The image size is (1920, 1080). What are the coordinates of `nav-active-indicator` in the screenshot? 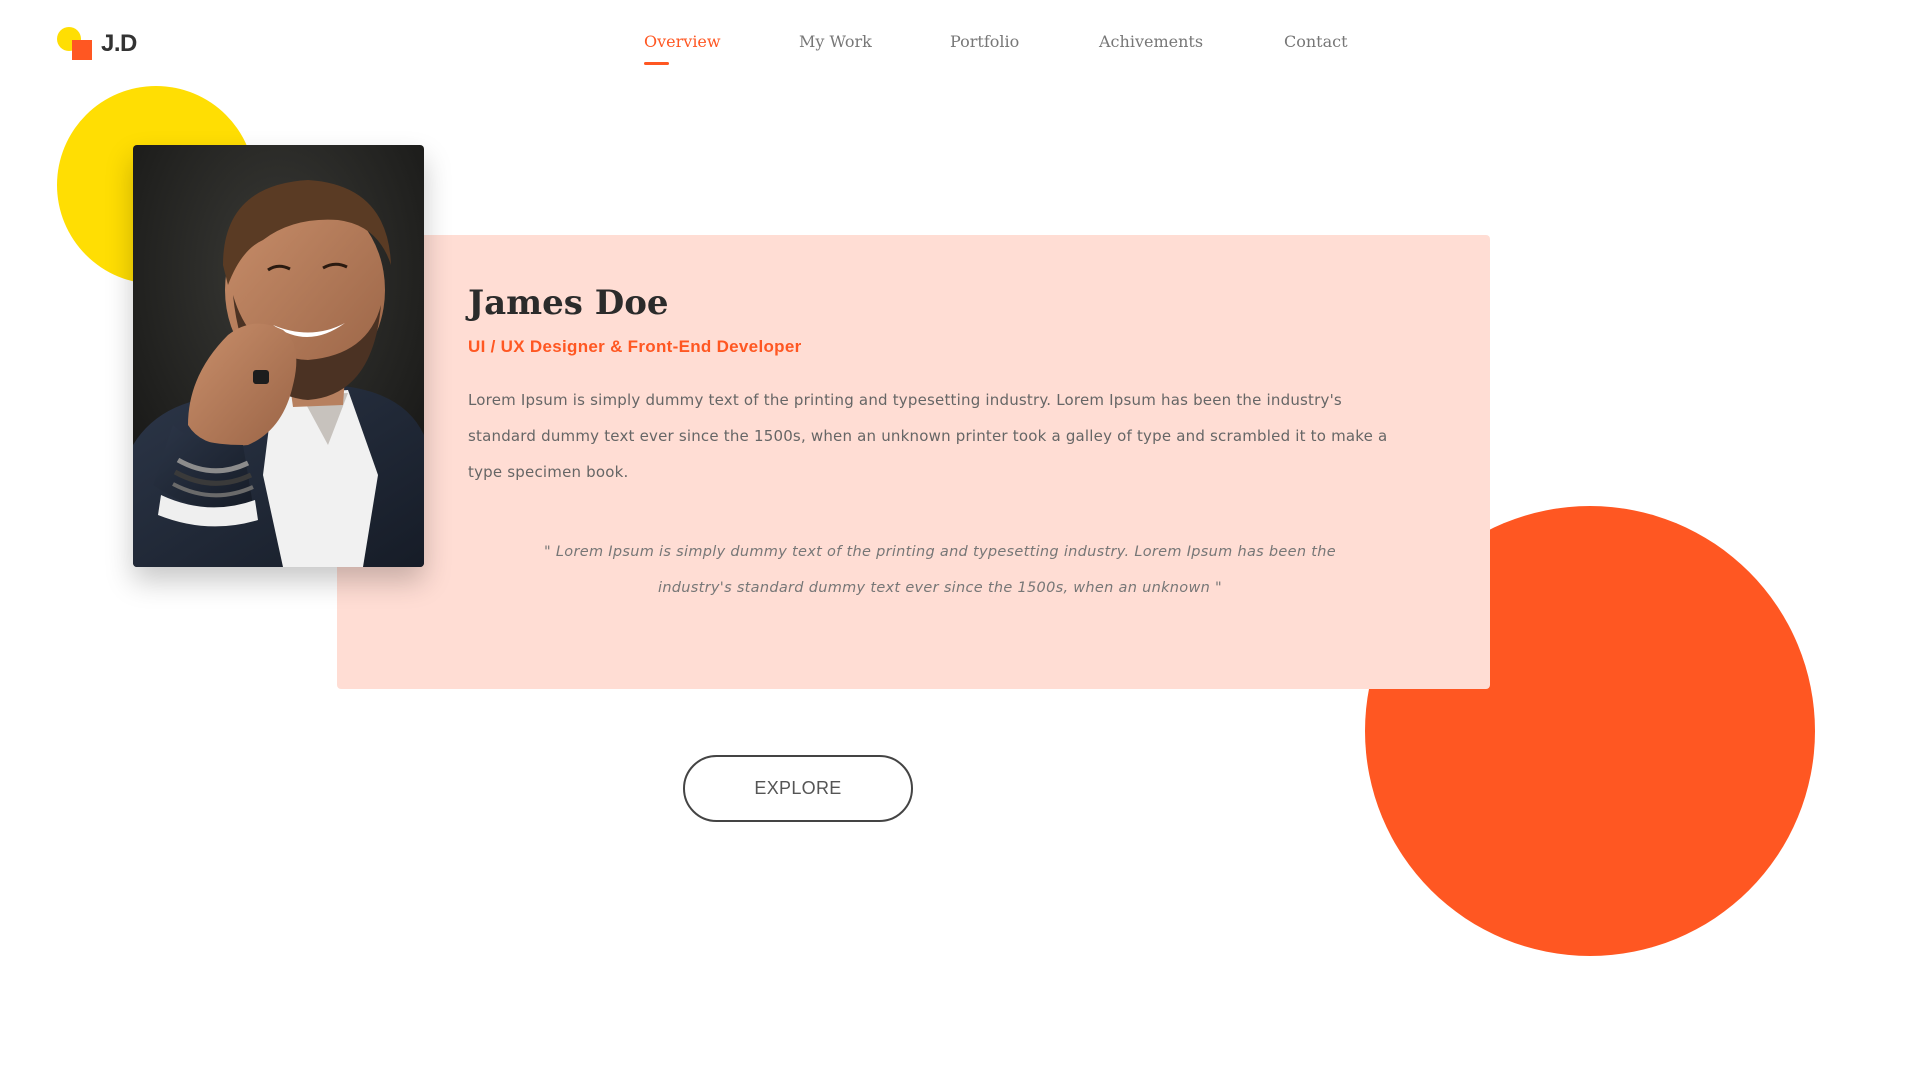 It's located at (656, 63).